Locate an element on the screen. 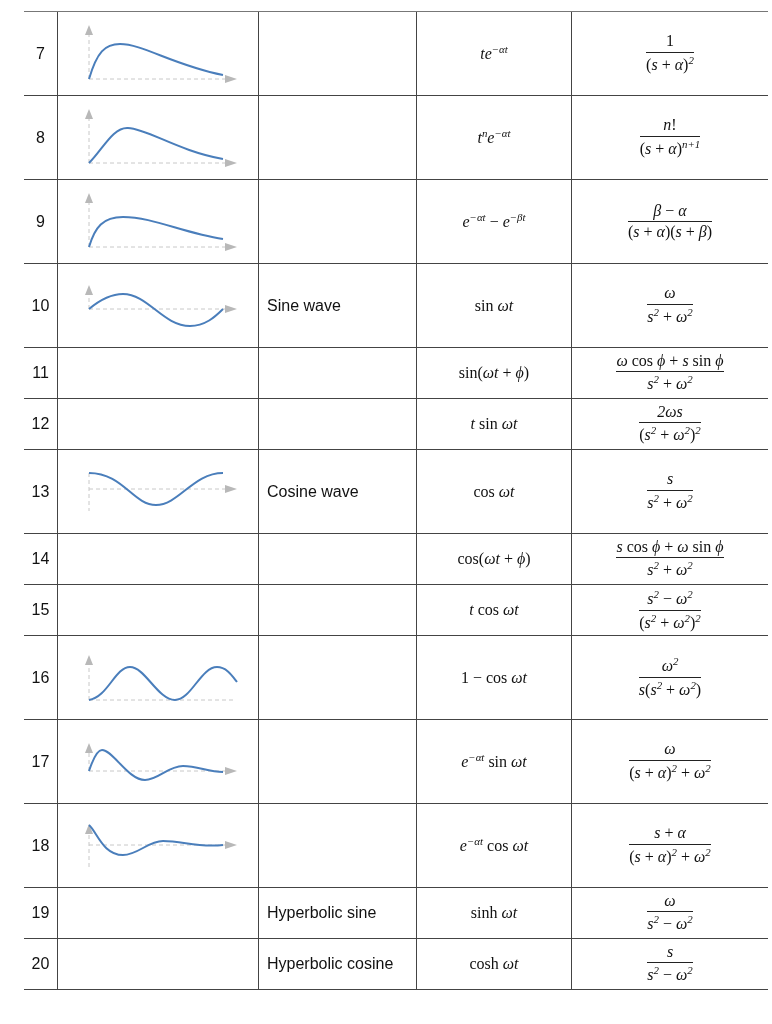 This screenshot has height=1024, width=772. row-number: 15 is located at coordinates (40, 610).